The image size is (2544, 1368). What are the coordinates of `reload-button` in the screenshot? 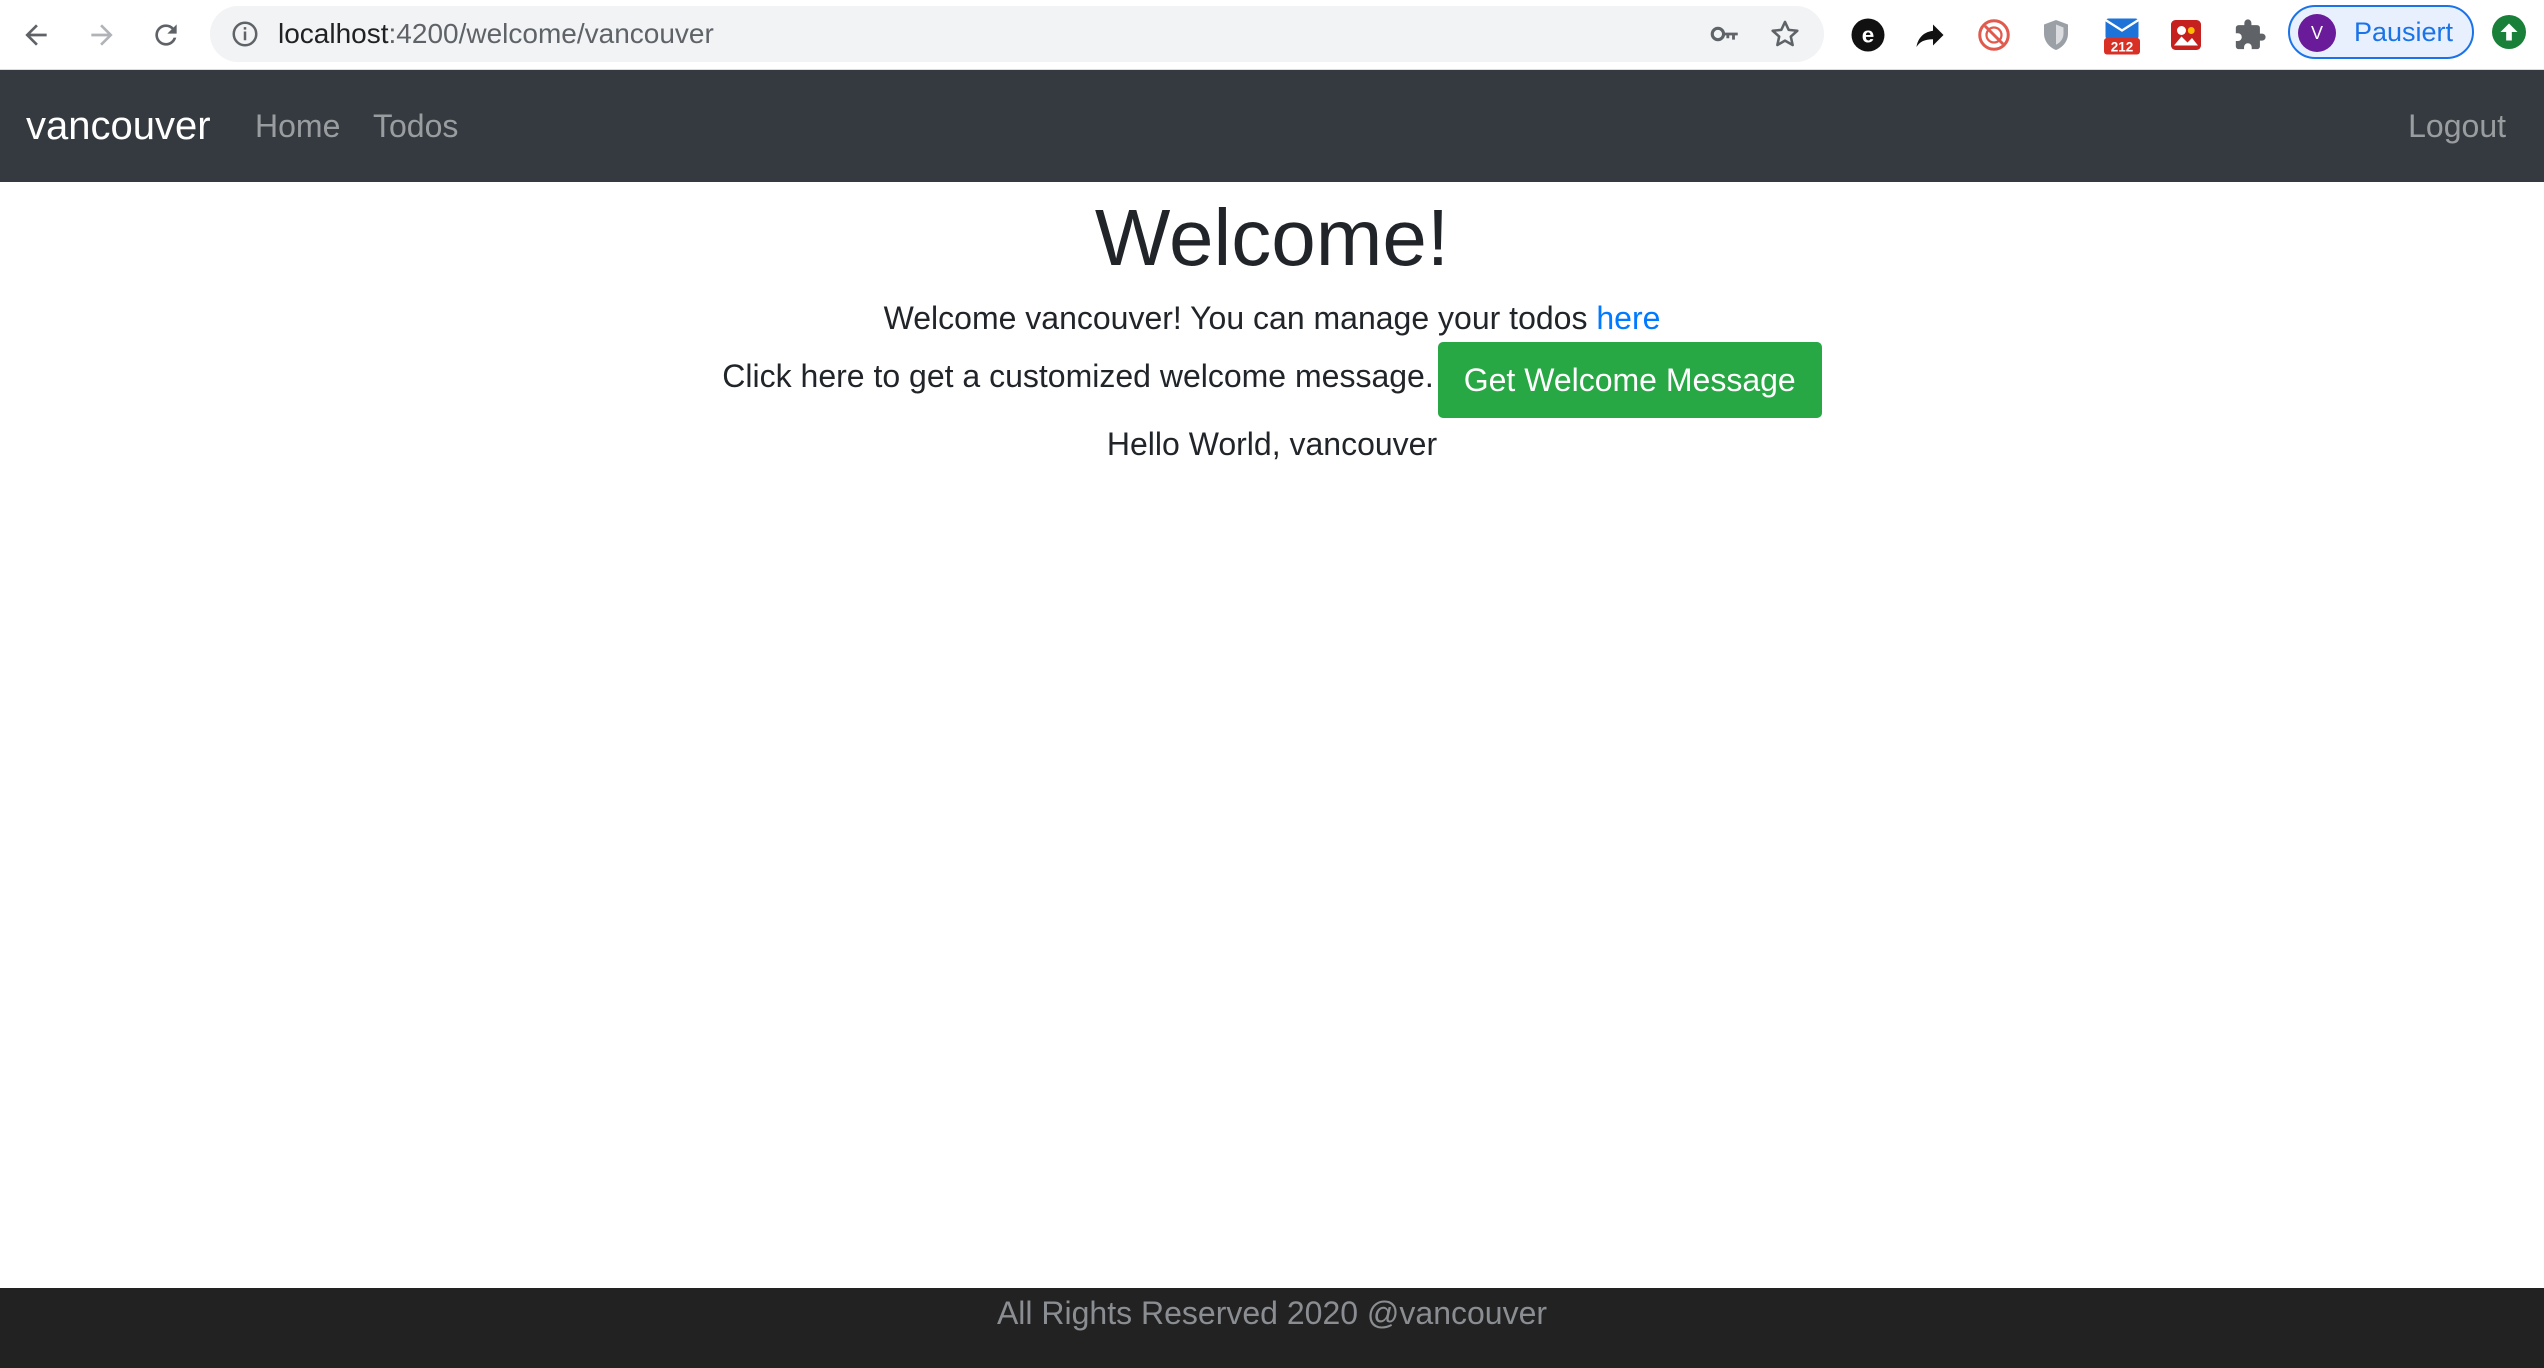 It's located at (166, 35).